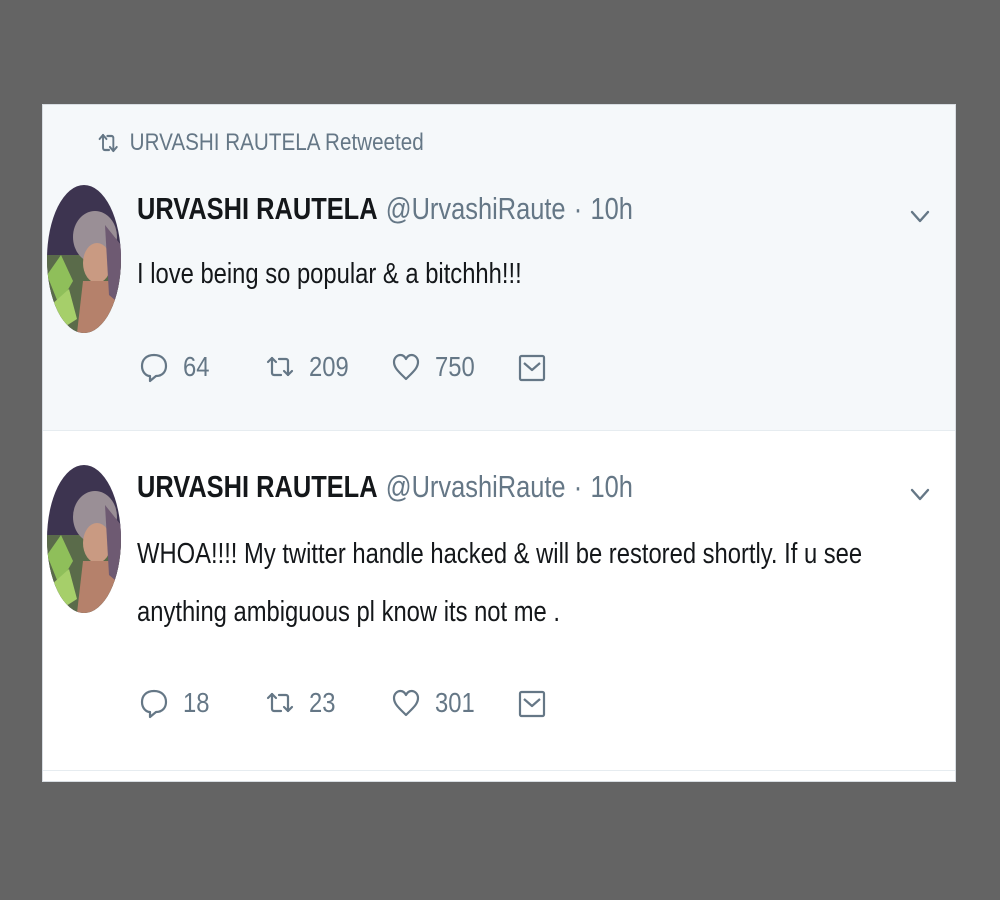  I want to click on reply-count: 18, so click(196, 702).